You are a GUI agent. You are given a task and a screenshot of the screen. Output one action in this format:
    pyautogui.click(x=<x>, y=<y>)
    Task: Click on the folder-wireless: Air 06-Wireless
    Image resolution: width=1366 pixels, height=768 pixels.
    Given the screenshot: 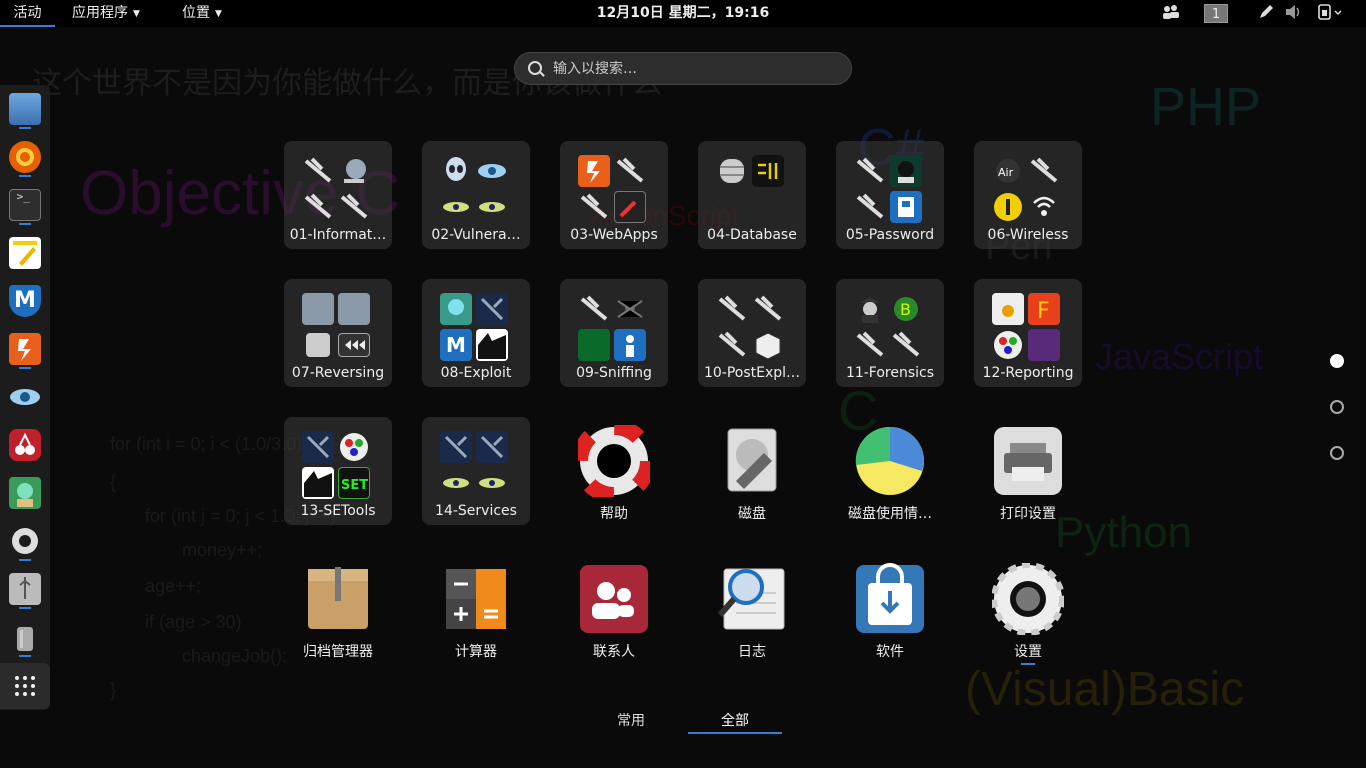 What is the action you would take?
    pyautogui.click(x=1028, y=195)
    